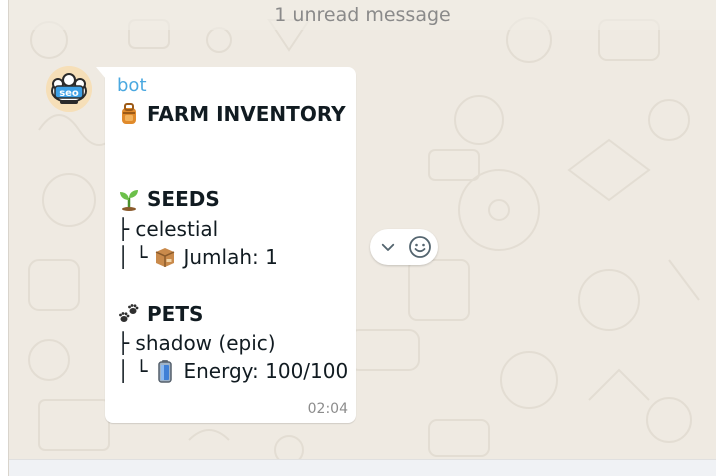  I want to click on pets-header: PETS, so click(160, 314).